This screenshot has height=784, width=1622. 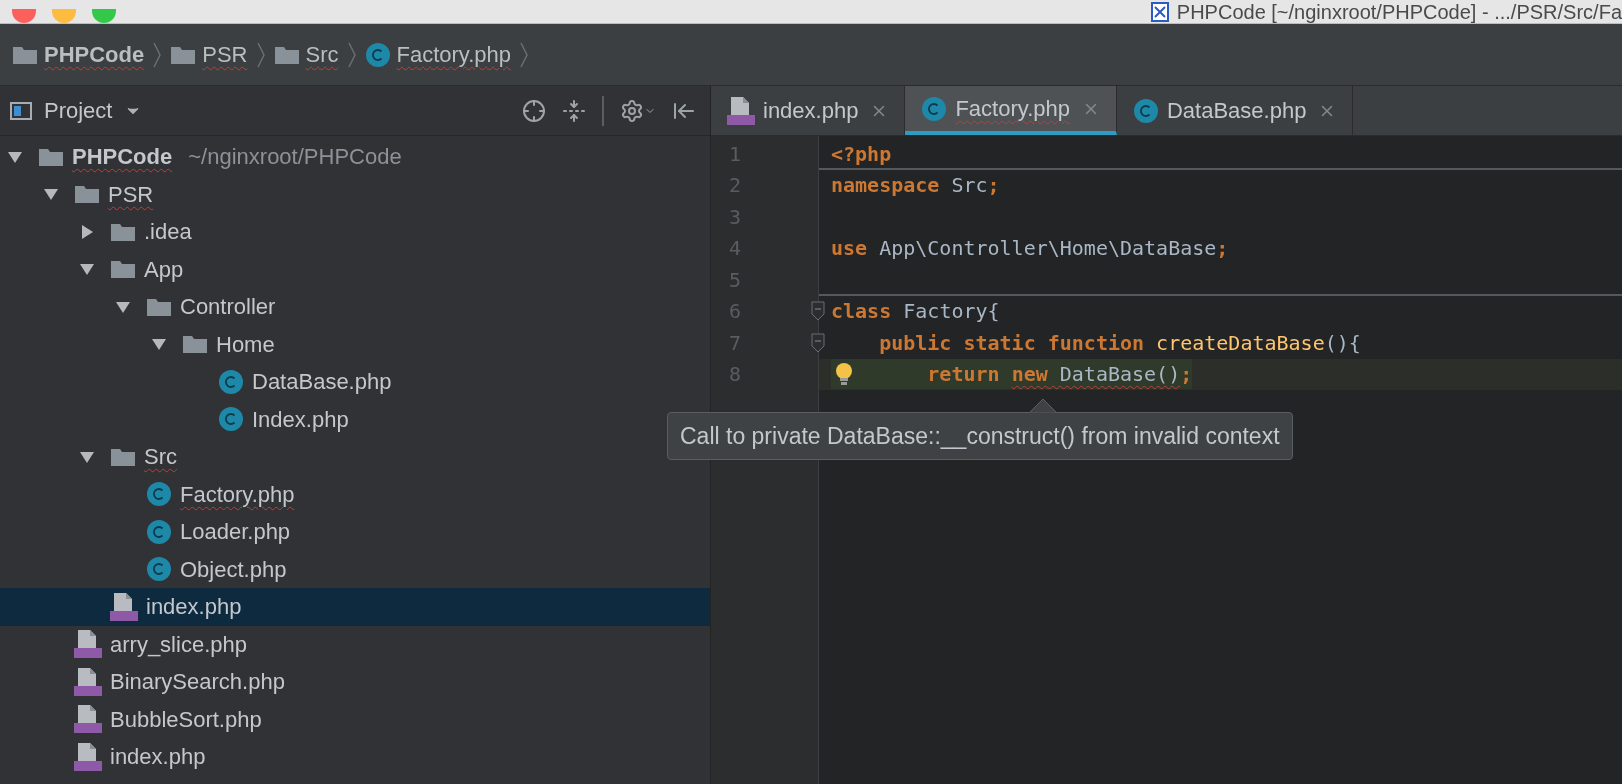 What do you see at coordinates (245, 344) in the screenshot?
I see `tree-item-label: Home` at bounding box center [245, 344].